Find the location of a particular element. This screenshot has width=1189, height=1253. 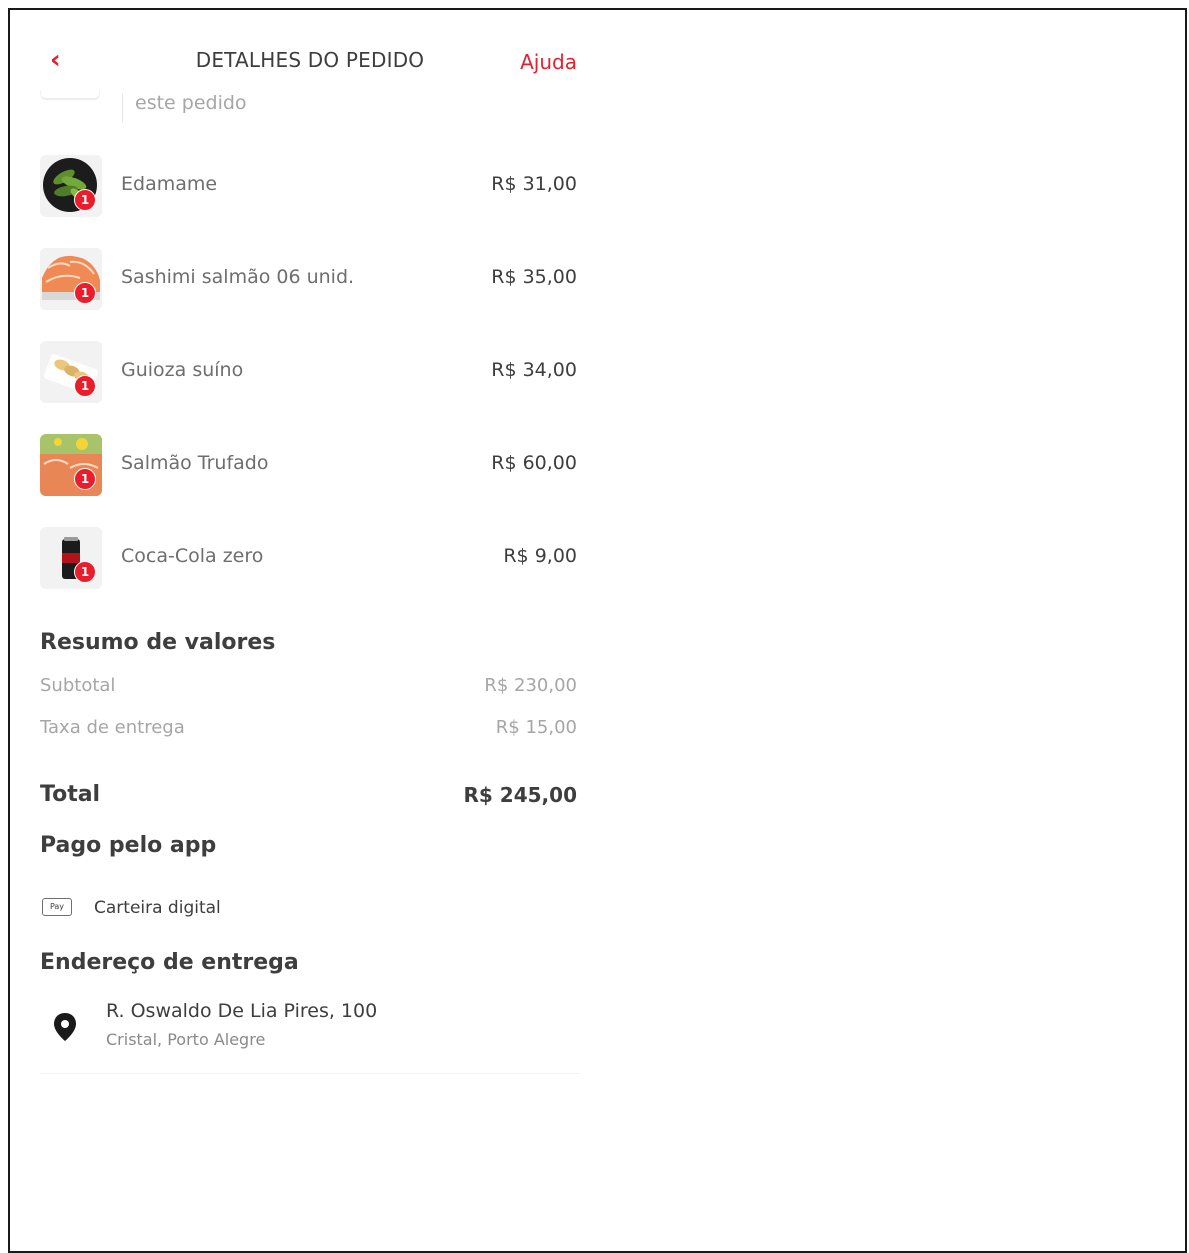

header: ‹ DETALHES DO PEDIDO Ajuda is located at coordinates (310, 60).